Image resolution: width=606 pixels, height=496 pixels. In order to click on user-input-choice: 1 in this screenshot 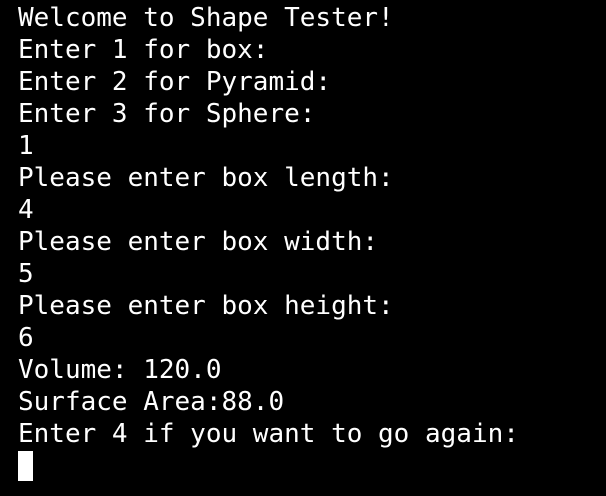, I will do `click(26, 146)`.